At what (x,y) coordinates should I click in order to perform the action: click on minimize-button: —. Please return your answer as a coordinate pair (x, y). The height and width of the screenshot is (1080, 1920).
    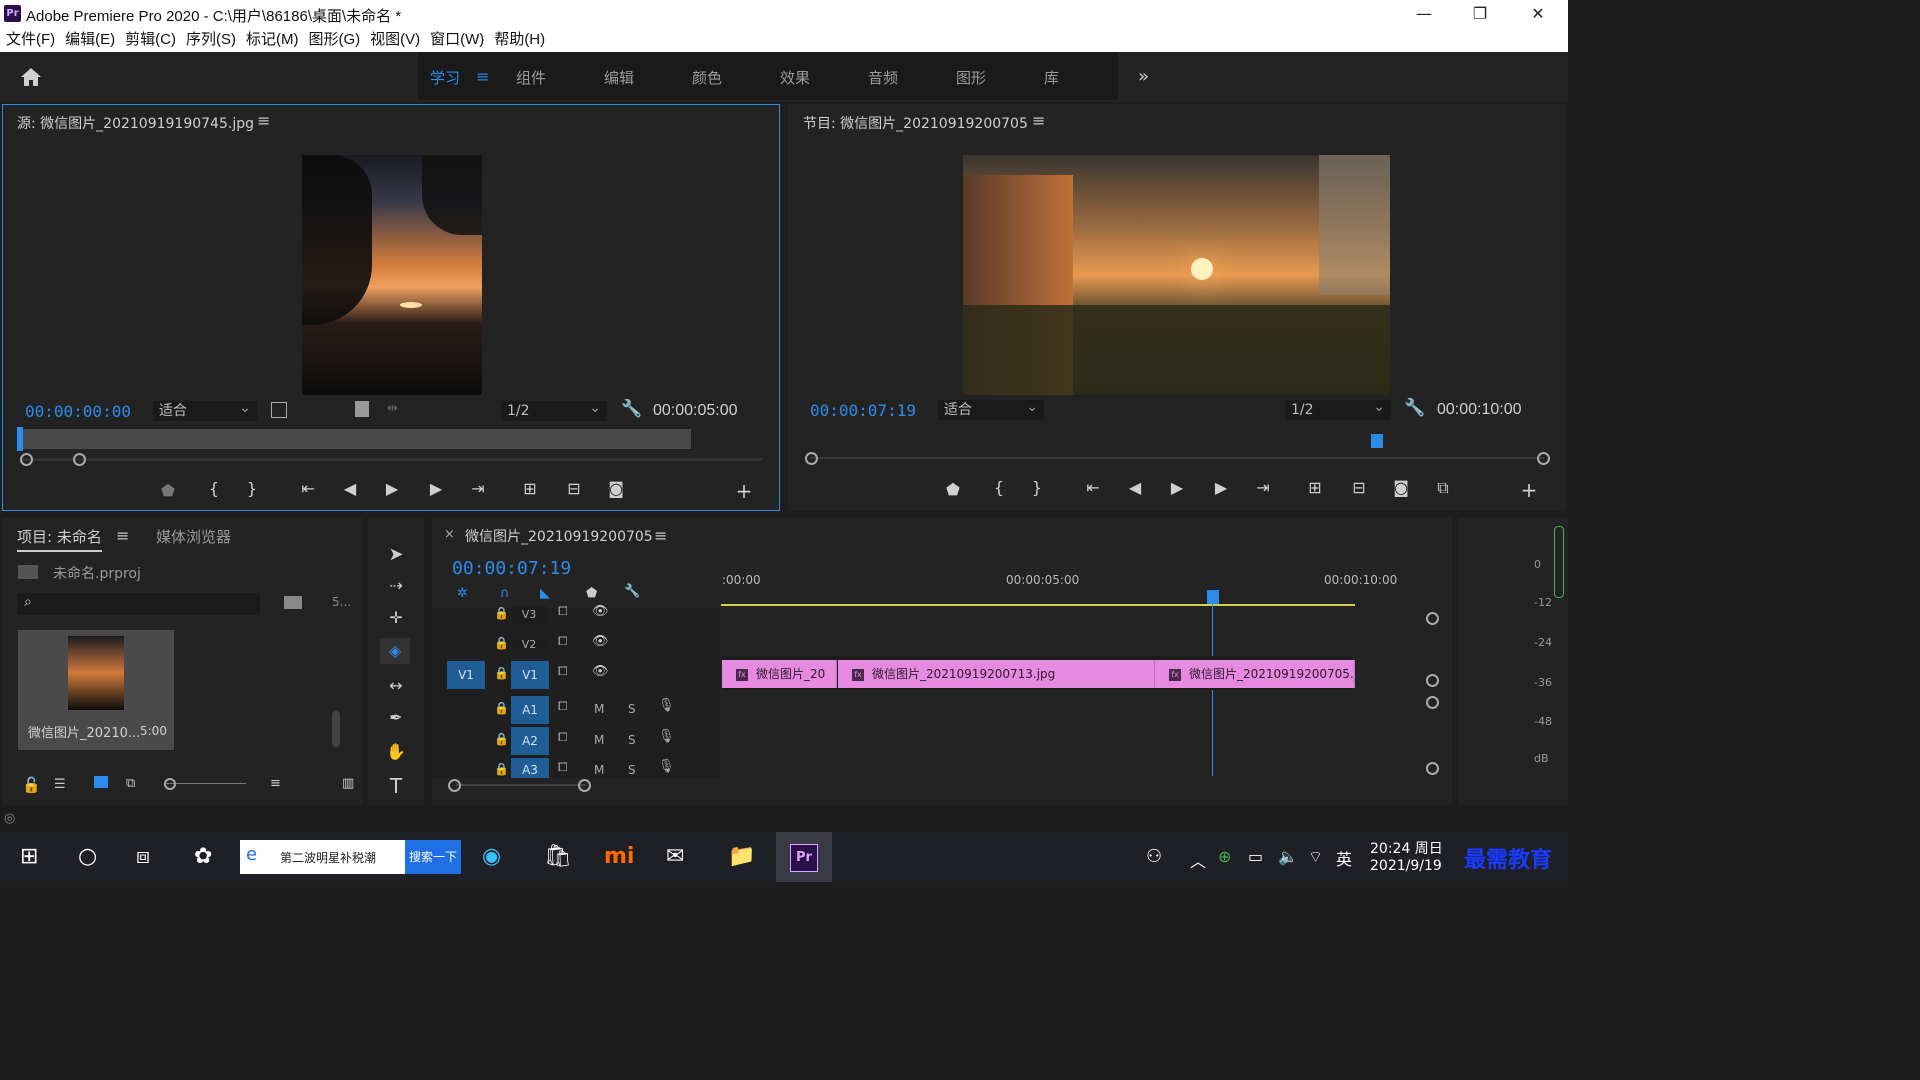
    Looking at the image, I should click on (1424, 14).